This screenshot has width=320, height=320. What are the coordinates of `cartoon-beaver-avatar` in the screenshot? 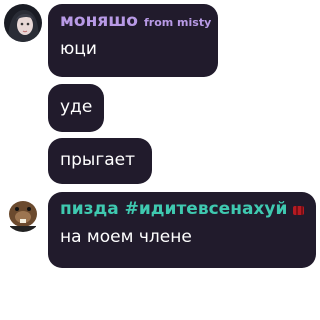 It's located at (23, 213).